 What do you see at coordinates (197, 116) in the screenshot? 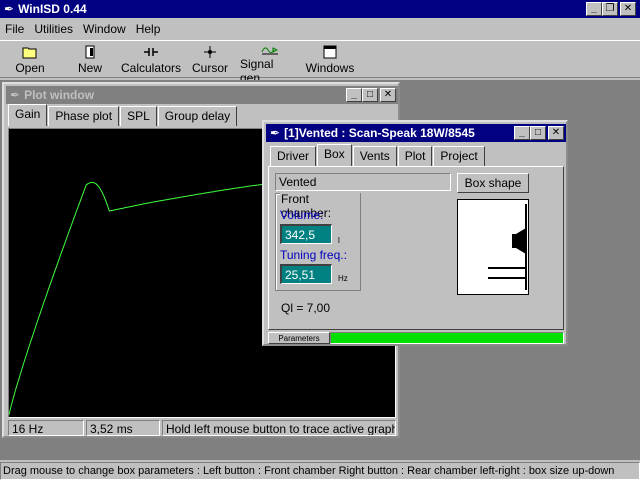
I see `tab-group-delay: Group delay` at bounding box center [197, 116].